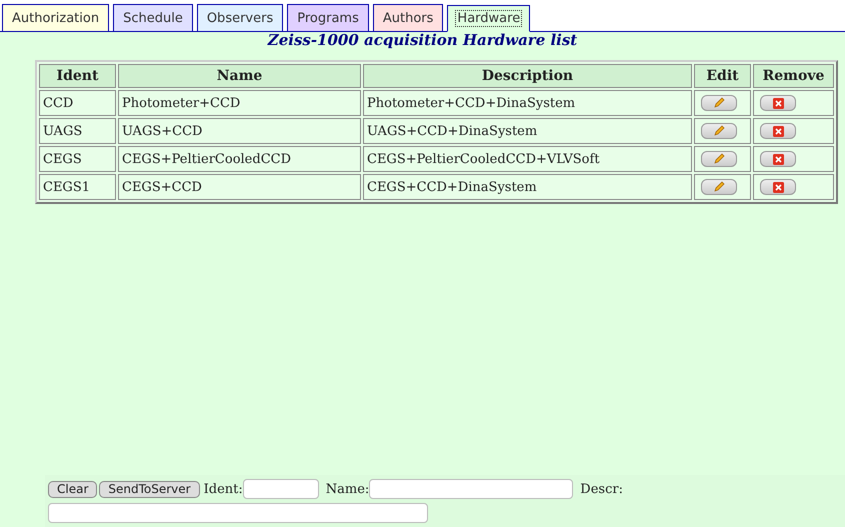  Describe the element at coordinates (56, 17) in the screenshot. I see `tab: Authorization` at that location.